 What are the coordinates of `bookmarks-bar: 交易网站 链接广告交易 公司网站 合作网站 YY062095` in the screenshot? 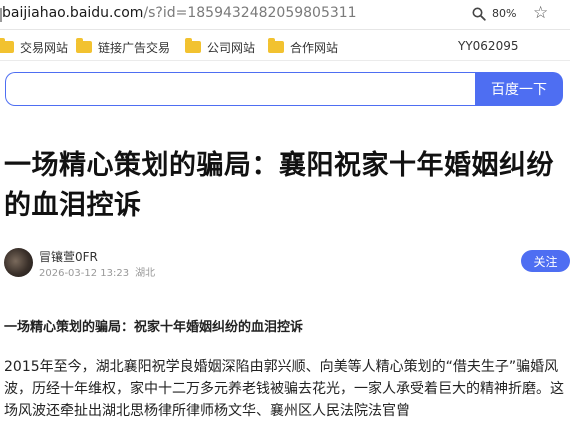 It's located at (285, 46).